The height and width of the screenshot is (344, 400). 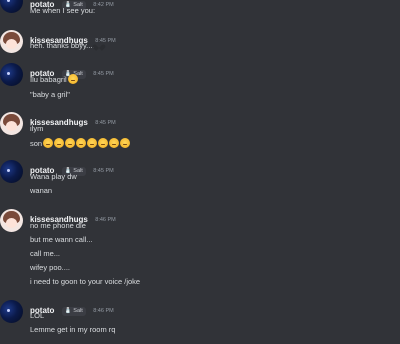 What do you see at coordinates (53, 176) in the screenshot?
I see `message-text: Wana play dw` at bounding box center [53, 176].